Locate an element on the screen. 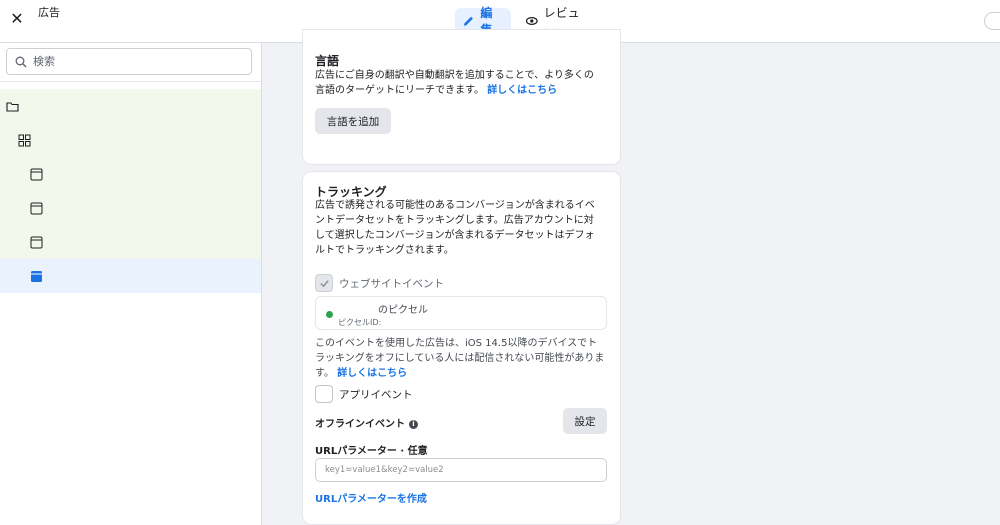 The height and width of the screenshot is (525, 1000). sidebar-divider is located at coordinates (130, 81).